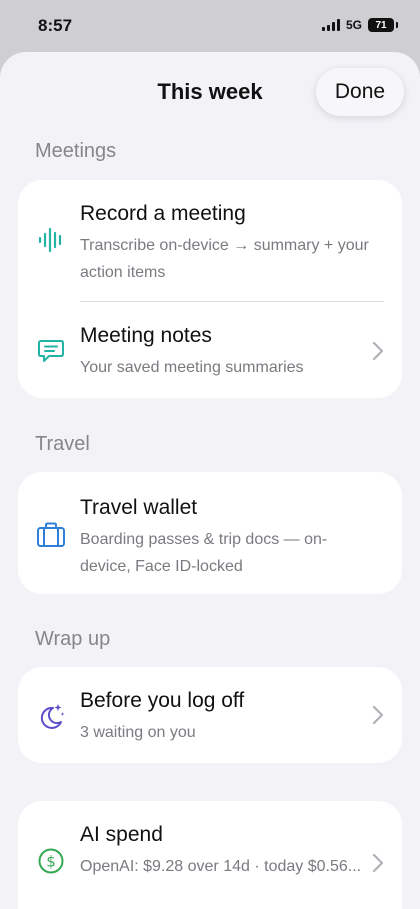  Describe the element at coordinates (146, 335) in the screenshot. I see `row-title: Meeting notes` at that location.